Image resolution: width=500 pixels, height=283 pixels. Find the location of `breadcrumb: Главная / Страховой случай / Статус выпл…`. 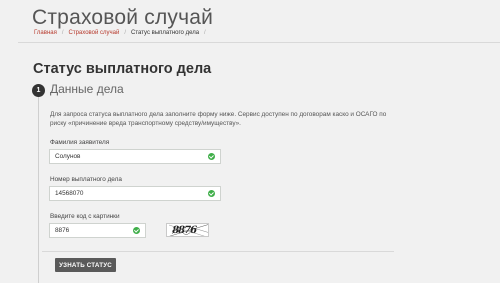

breadcrumb: Главная / Страховой случай / Статус выпл… is located at coordinates (122, 33).